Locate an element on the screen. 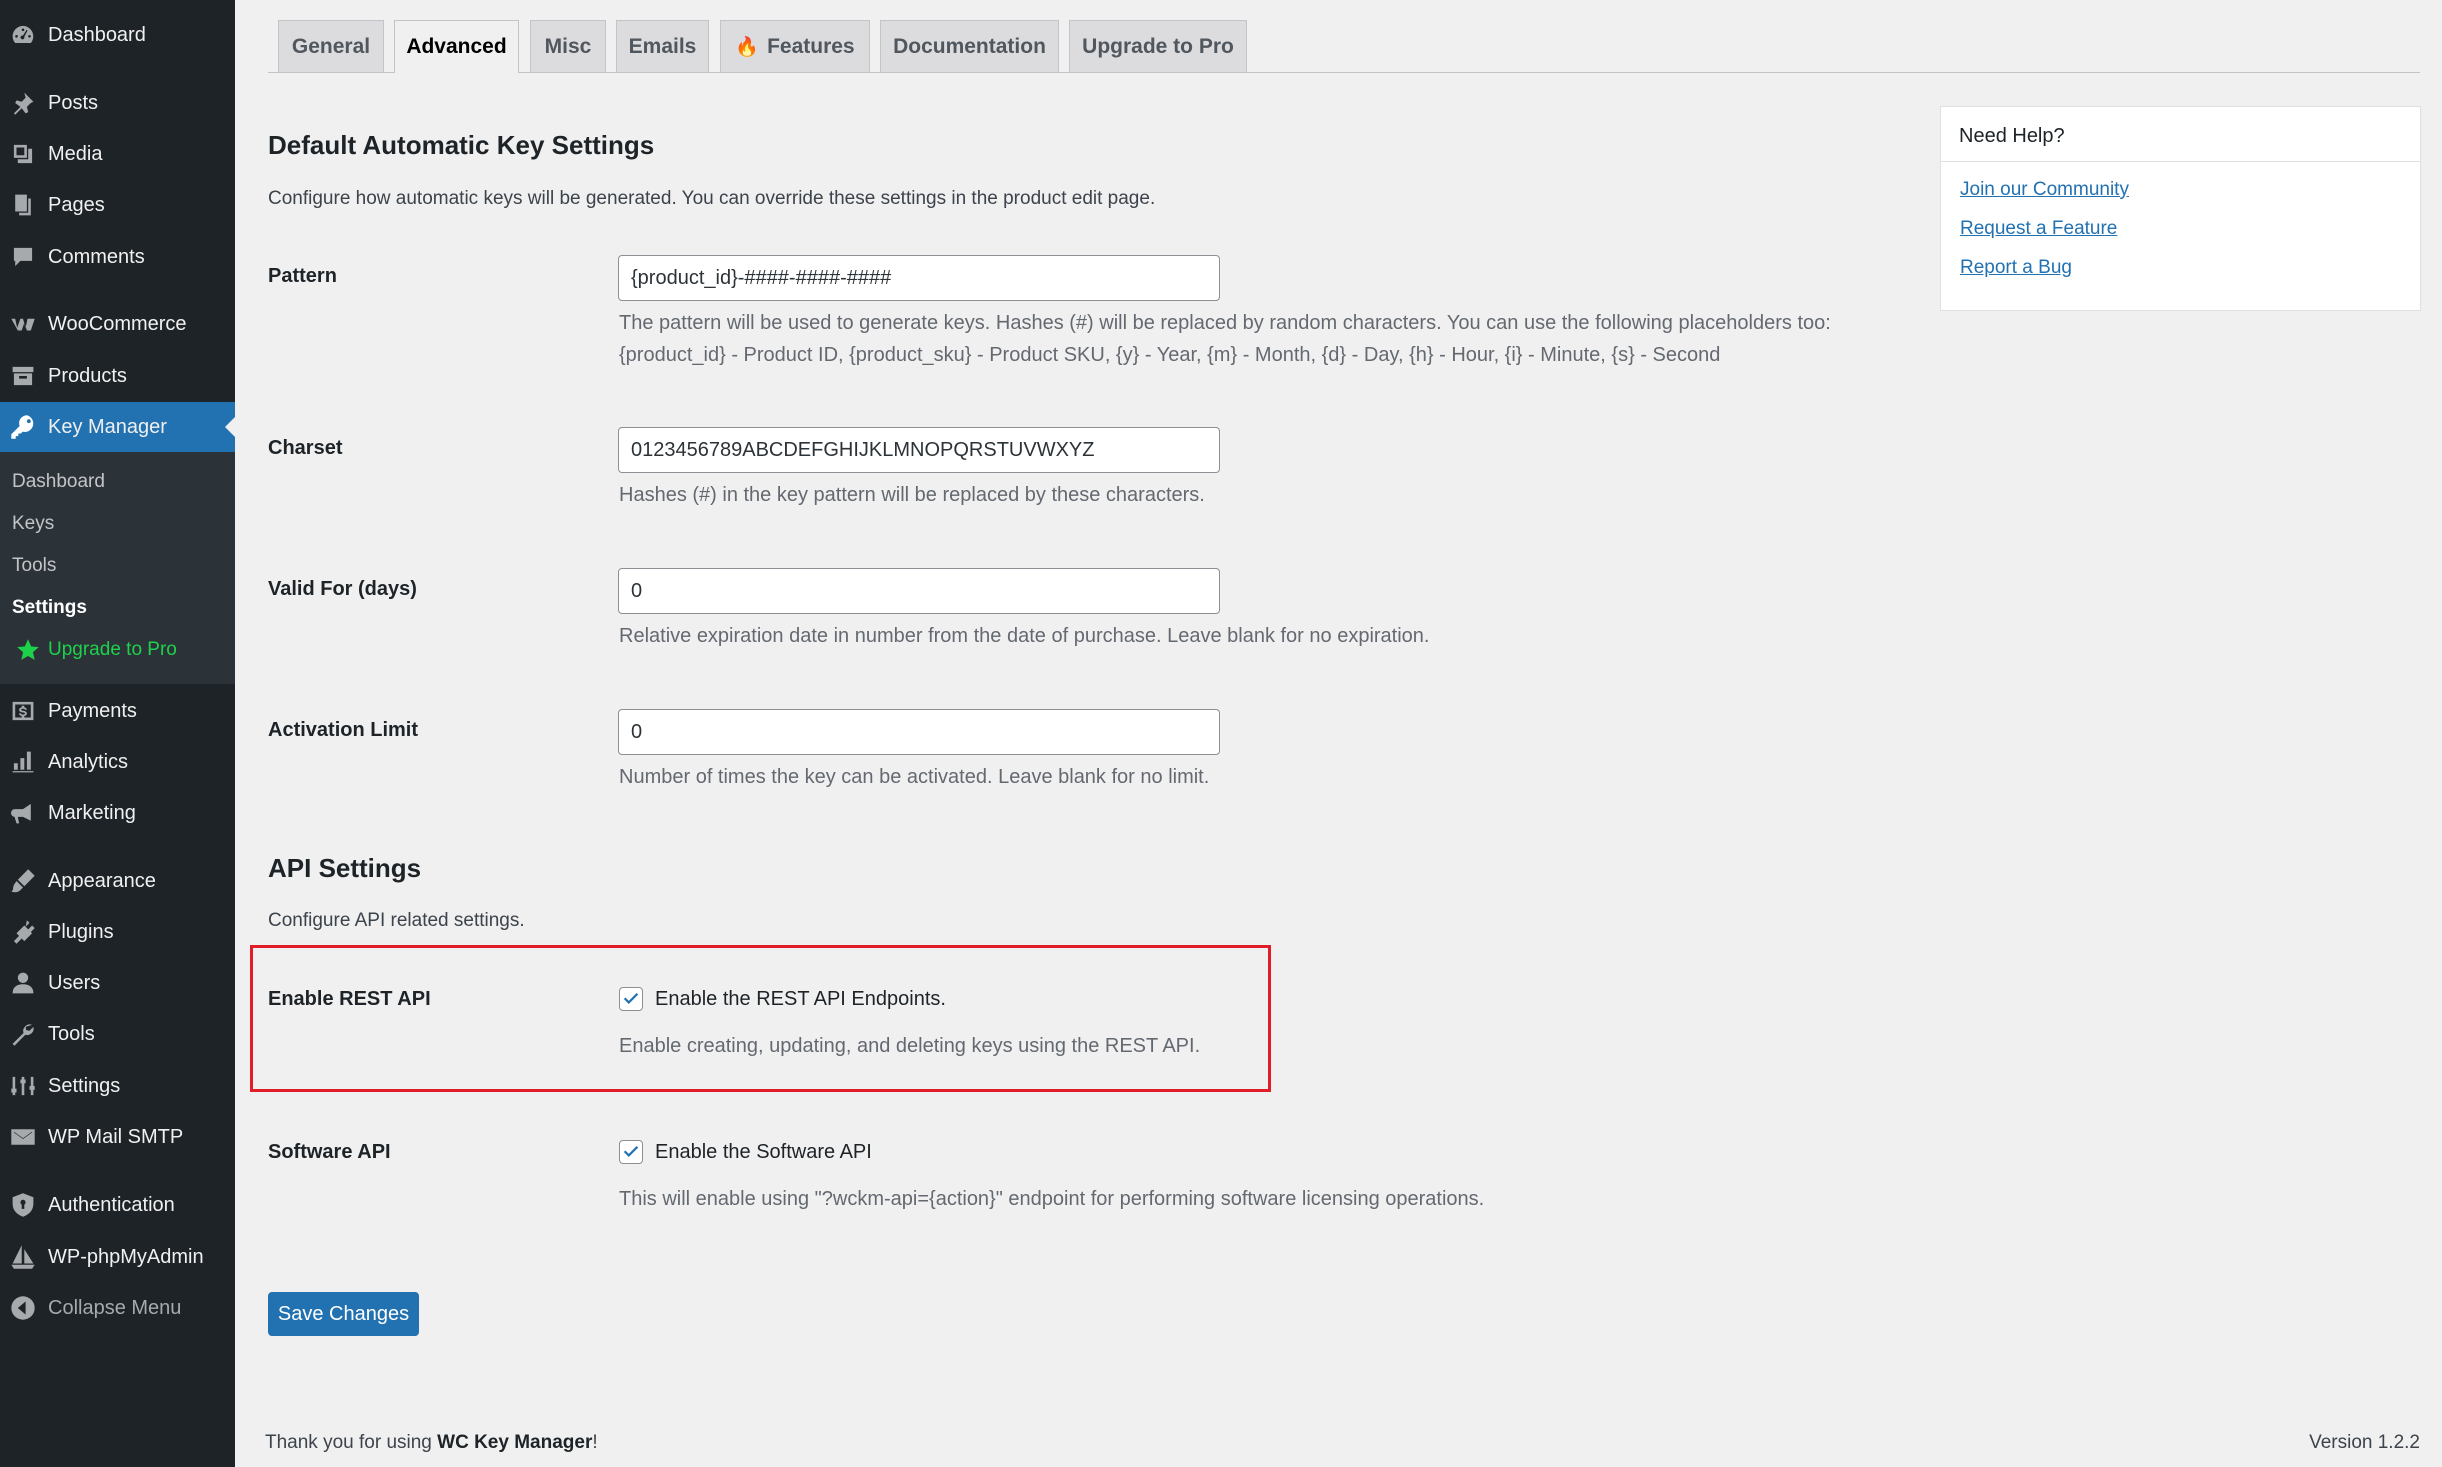 The width and height of the screenshot is (2442, 1467). footer-product-name: WC Key Manager is located at coordinates (514, 1442).